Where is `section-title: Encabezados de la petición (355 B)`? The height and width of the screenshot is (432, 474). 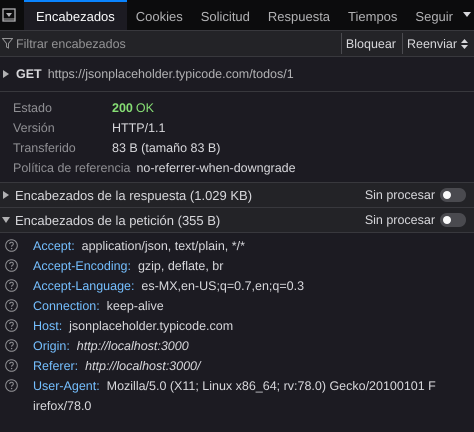
section-title: Encabezados de la petición (355 B) is located at coordinates (118, 220).